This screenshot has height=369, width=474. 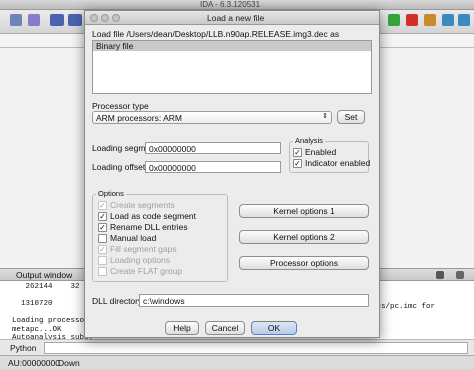 What do you see at coordinates (351, 117) in the screenshot?
I see `set-button: Set` at bounding box center [351, 117].